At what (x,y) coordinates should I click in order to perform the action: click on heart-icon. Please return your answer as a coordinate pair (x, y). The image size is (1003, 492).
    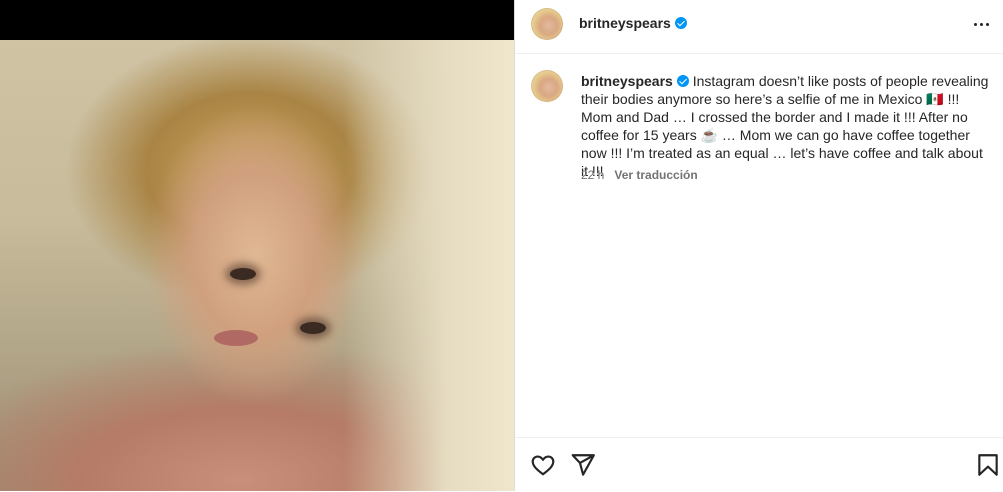
    Looking at the image, I should click on (543, 465).